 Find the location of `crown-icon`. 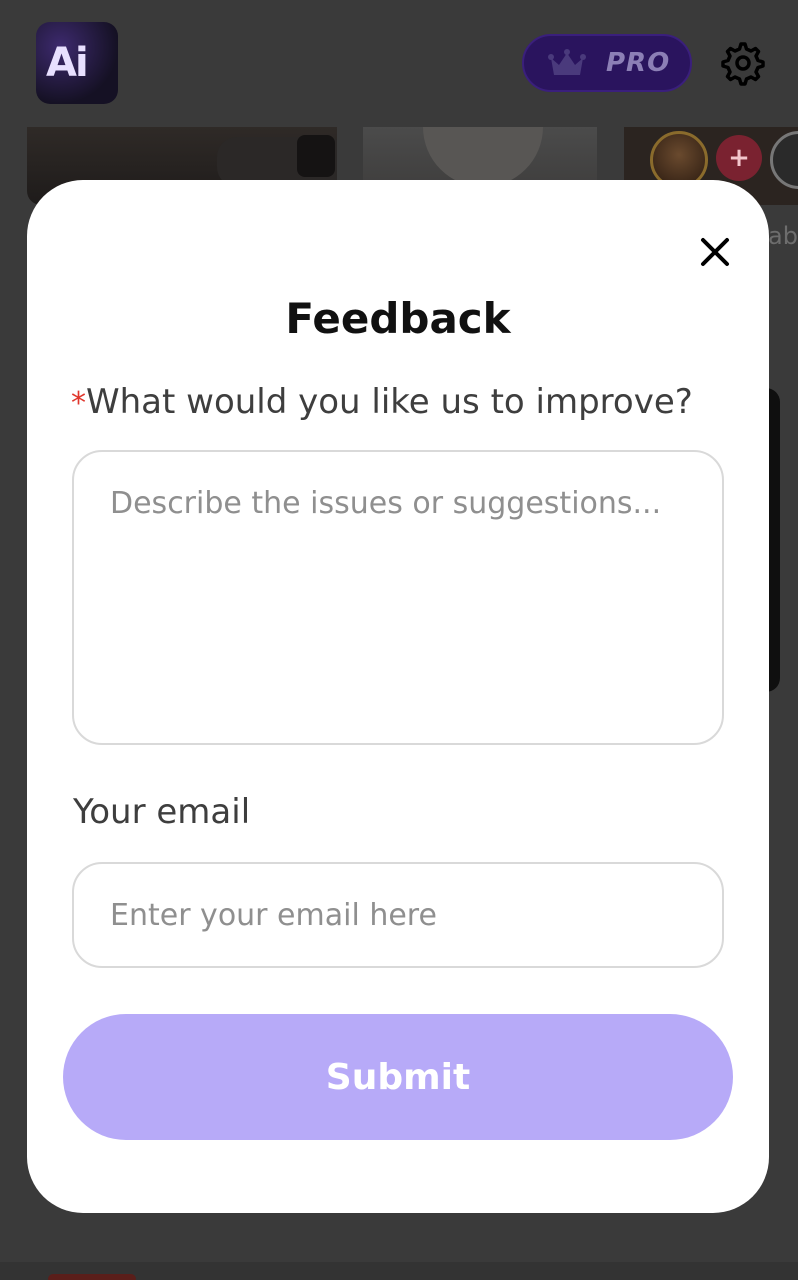

crown-icon is located at coordinates (567, 62).